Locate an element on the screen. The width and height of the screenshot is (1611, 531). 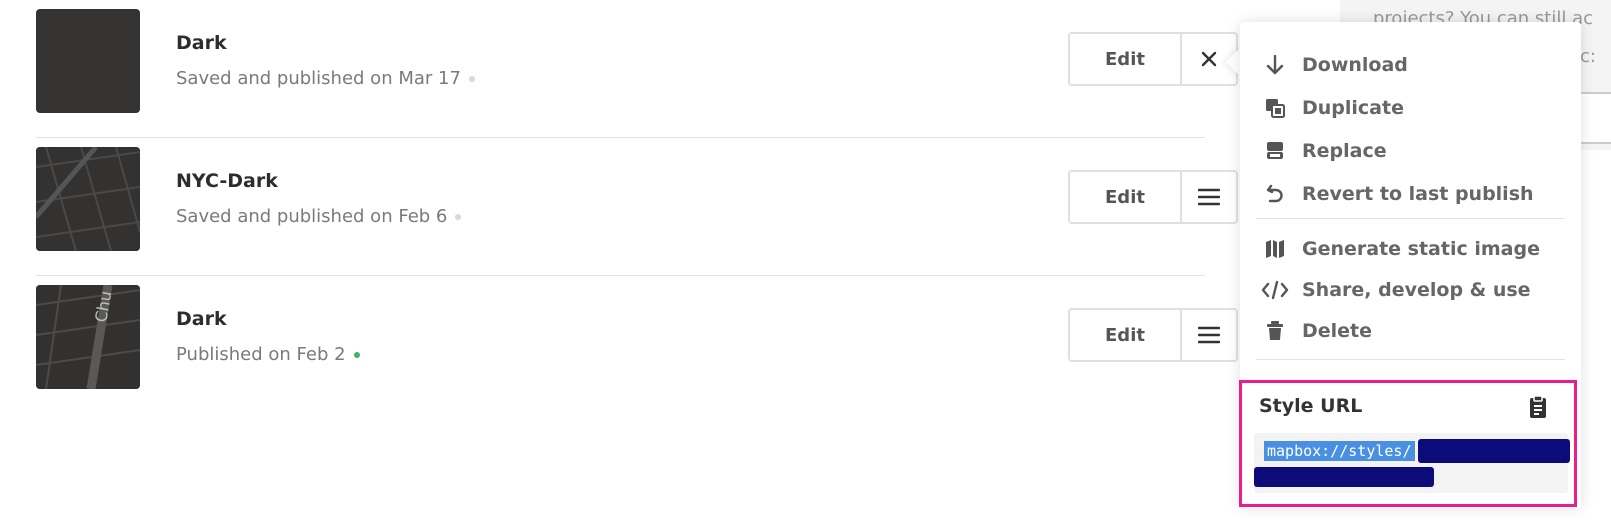
menu-item-share: Share, develop & use is located at coordinates (1395, 290).